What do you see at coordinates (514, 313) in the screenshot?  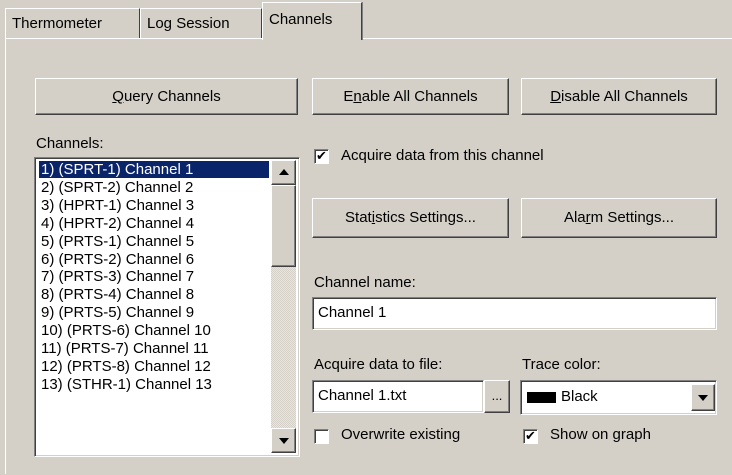 I see `channel-name-field: Channel 1` at bounding box center [514, 313].